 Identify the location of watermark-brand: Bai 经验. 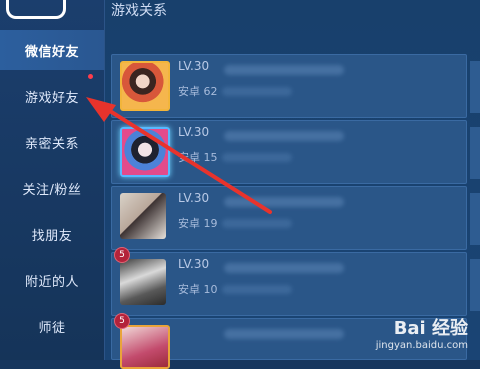
(430, 328).